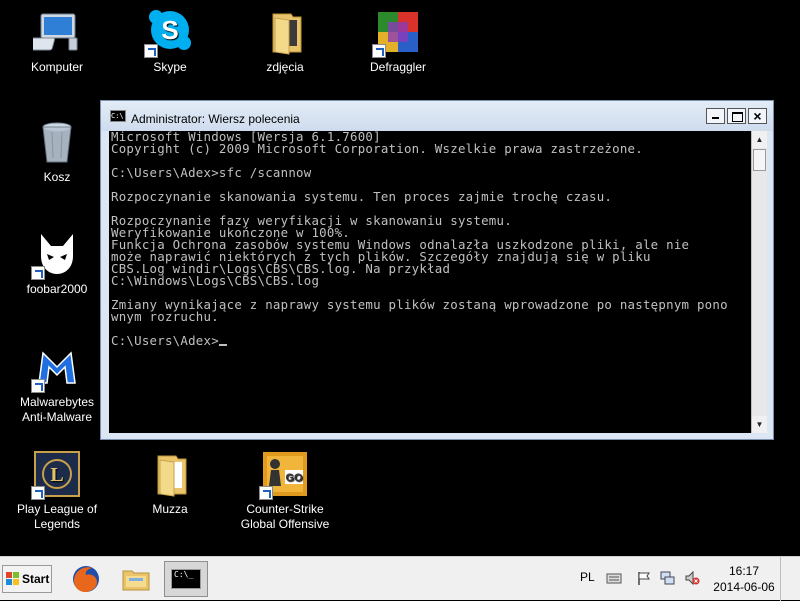 The height and width of the screenshot is (601, 800). Describe the element at coordinates (284, 475) in the screenshot. I see `csgo-icon: GO` at that location.